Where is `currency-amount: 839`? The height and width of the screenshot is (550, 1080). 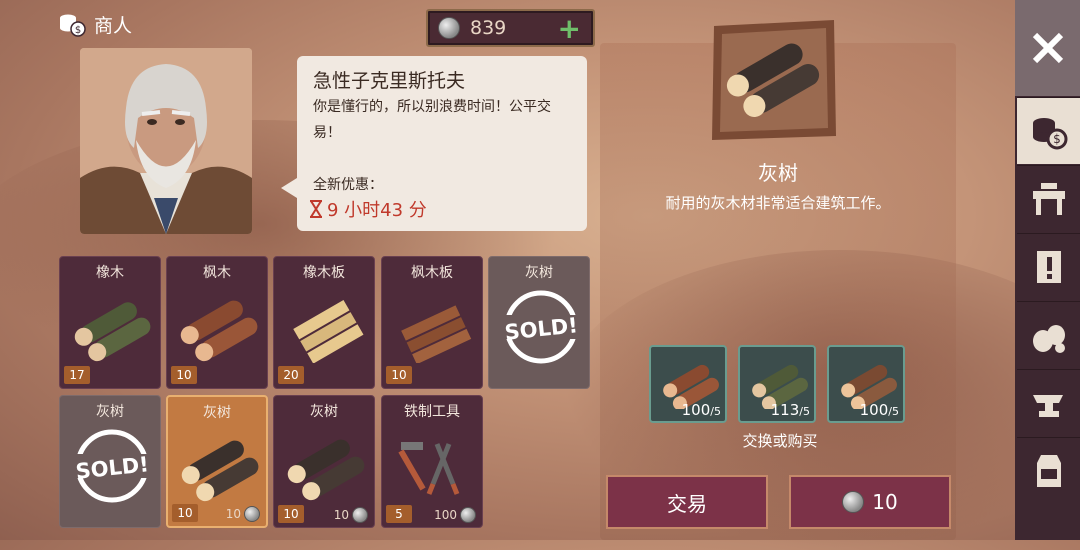 currency-amount: 839 is located at coordinates (488, 28).